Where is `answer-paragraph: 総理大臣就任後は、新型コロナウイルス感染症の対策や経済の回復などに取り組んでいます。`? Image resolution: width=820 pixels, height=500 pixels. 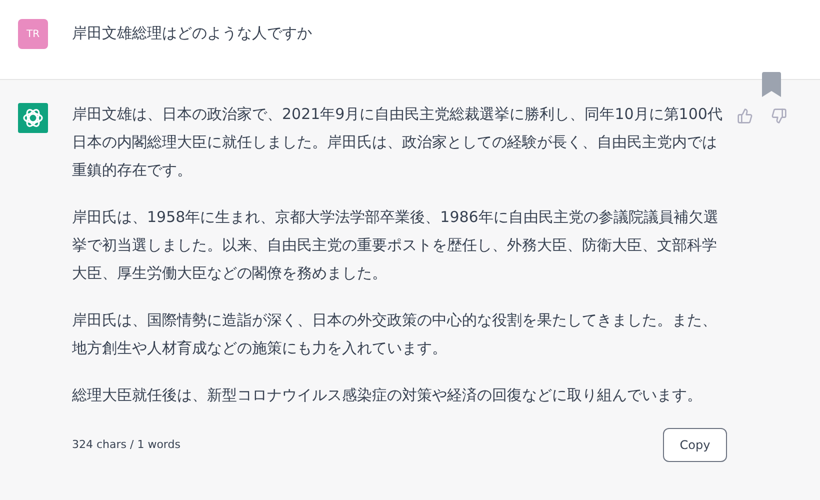
answer-paragraph: 総理大臣就任後は、新型コロナウイルス感染症の対策や経済の回復などに取り組んでいます。 is located at coordinates (387, 395).